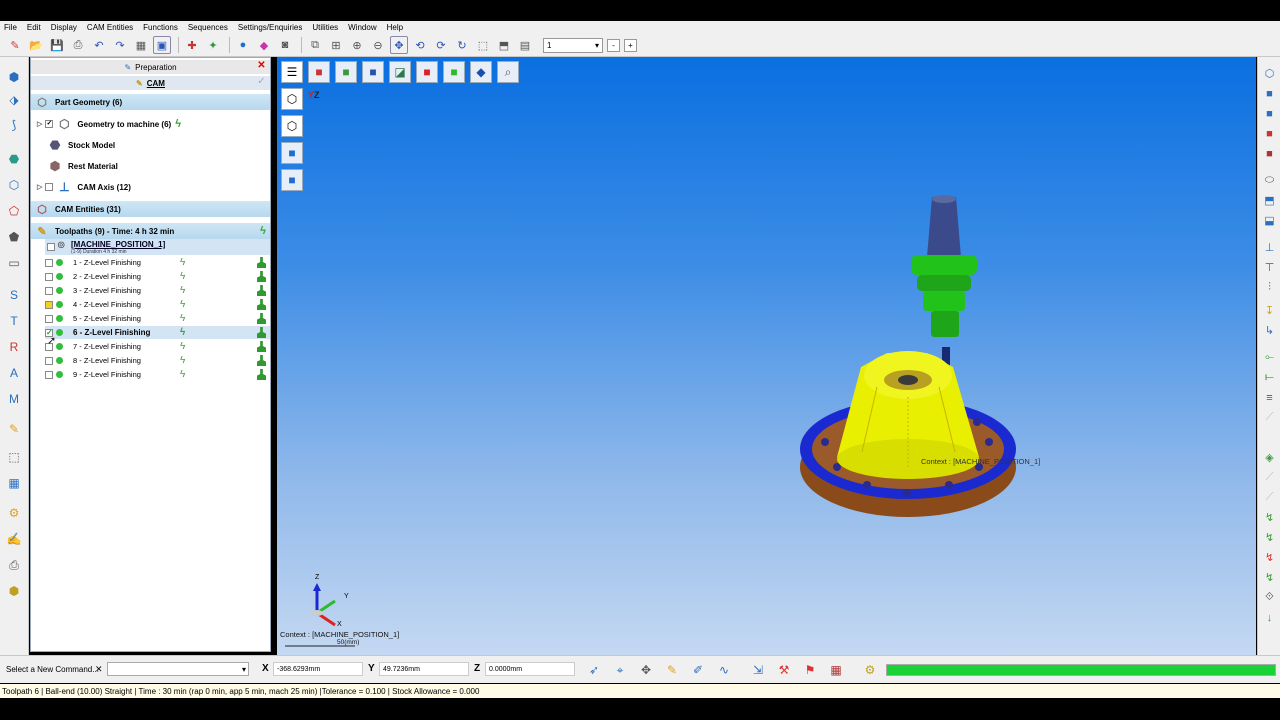  Describe the element at coordinates (14, 347) in the screenshot. I see `rest-icon: R` at that location.